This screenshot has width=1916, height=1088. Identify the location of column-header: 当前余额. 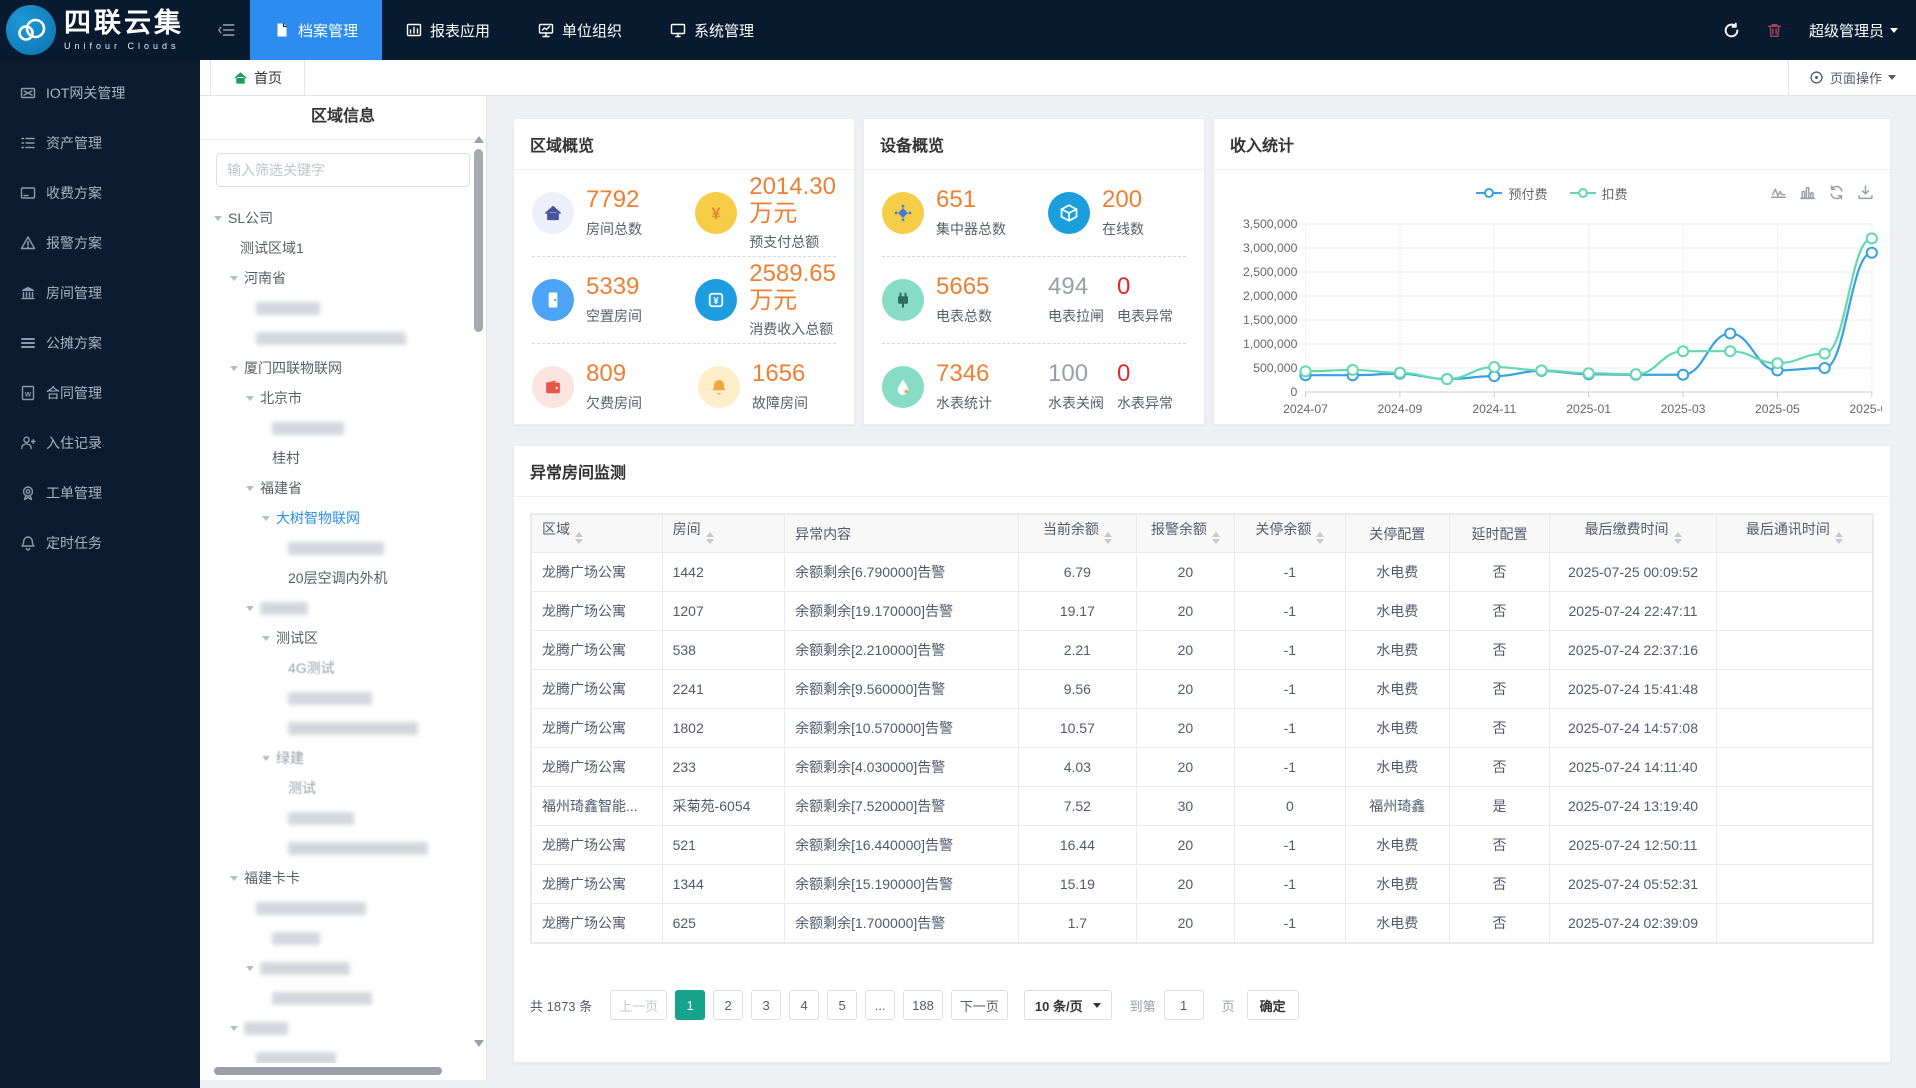
(1077, 533).